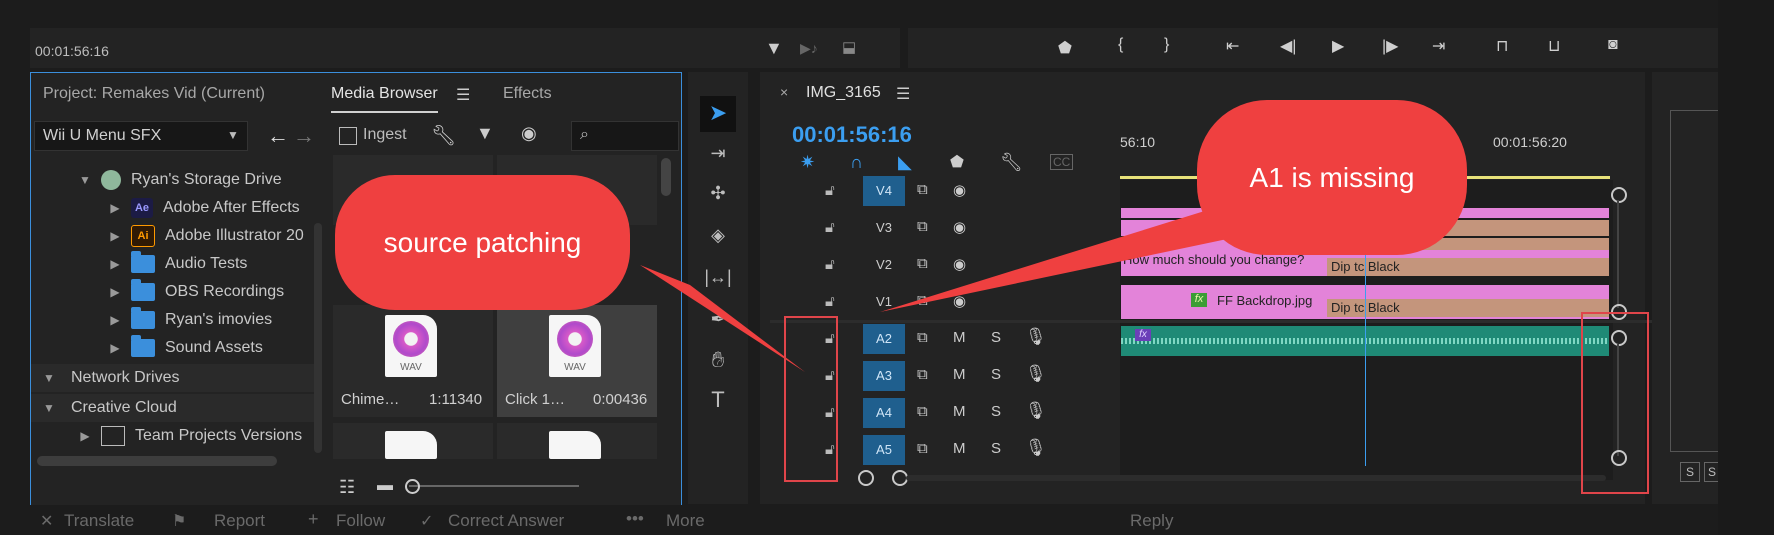 The image size is (1774, 535). I want to click on annotation-source-patching: source patching, so click(482, 242).